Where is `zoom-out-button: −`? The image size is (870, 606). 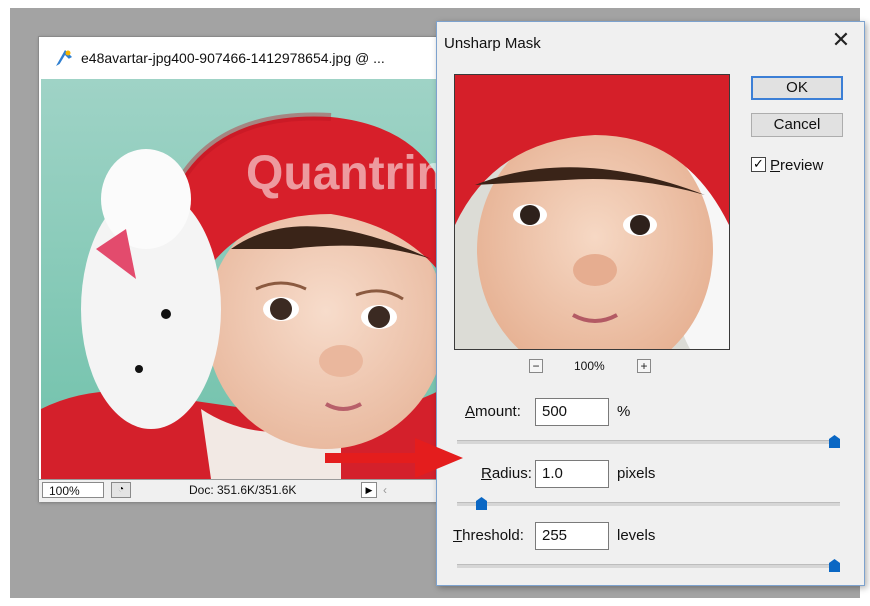 zoom-out-button: − is located at coordinates (536, 366).